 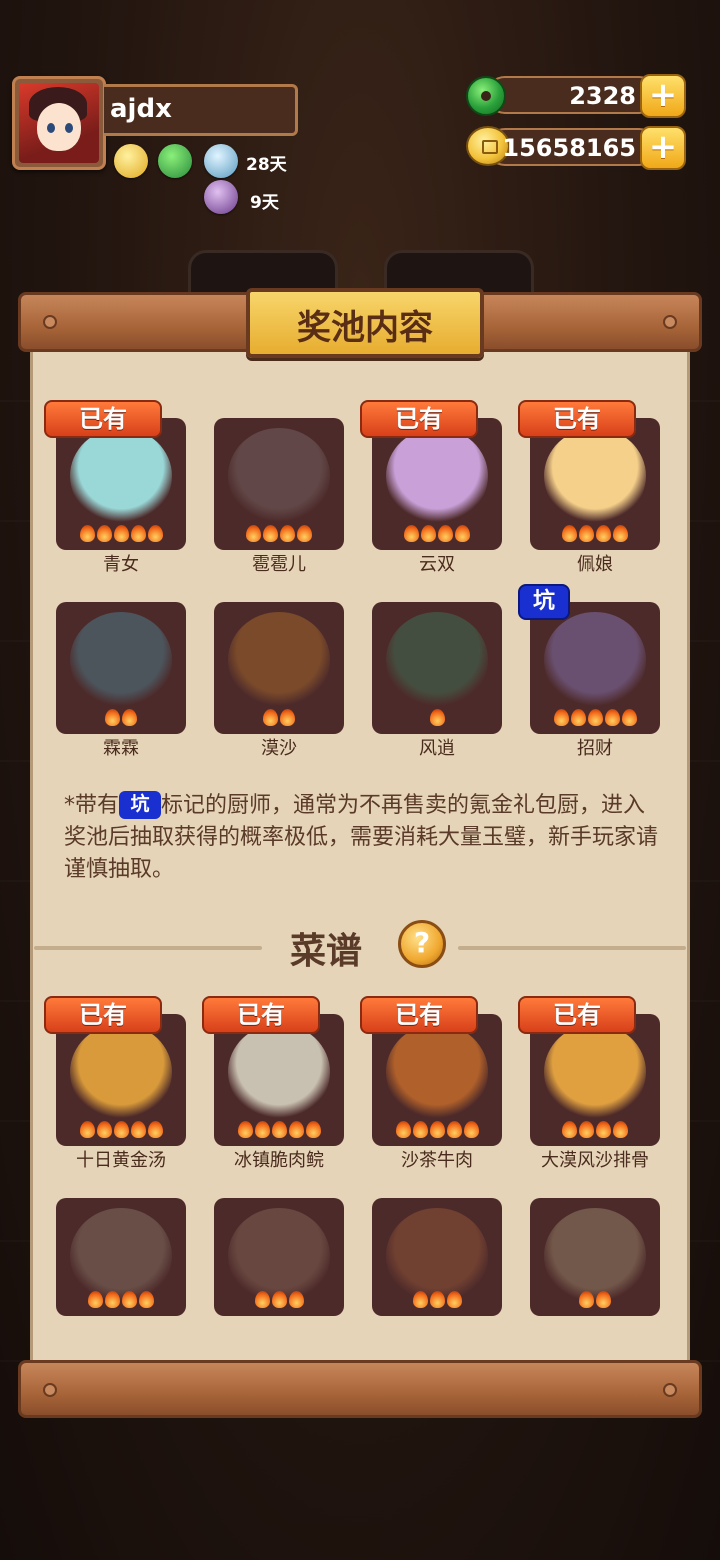 I want to click on chef-buff-icon, so click(x=221, y=197).